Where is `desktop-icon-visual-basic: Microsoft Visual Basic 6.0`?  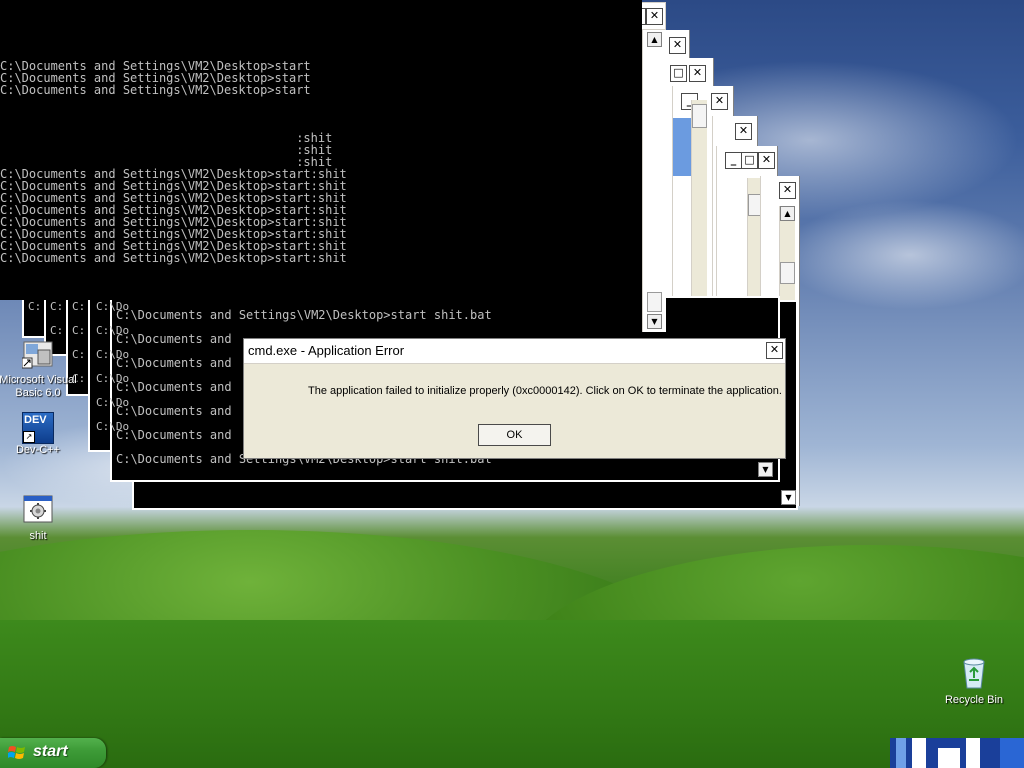
desktop-icon-visual-basic: Microsoft Visual Basic 6.0 is located at coordinates (39, 370).